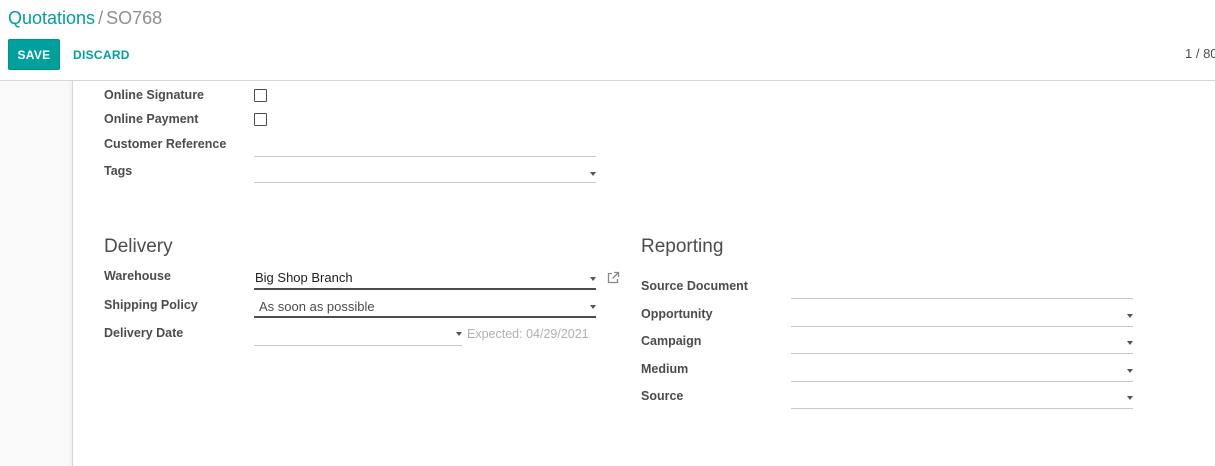  I want to click on opportunity-dropdown-caret-icon, so click(1130, 316).